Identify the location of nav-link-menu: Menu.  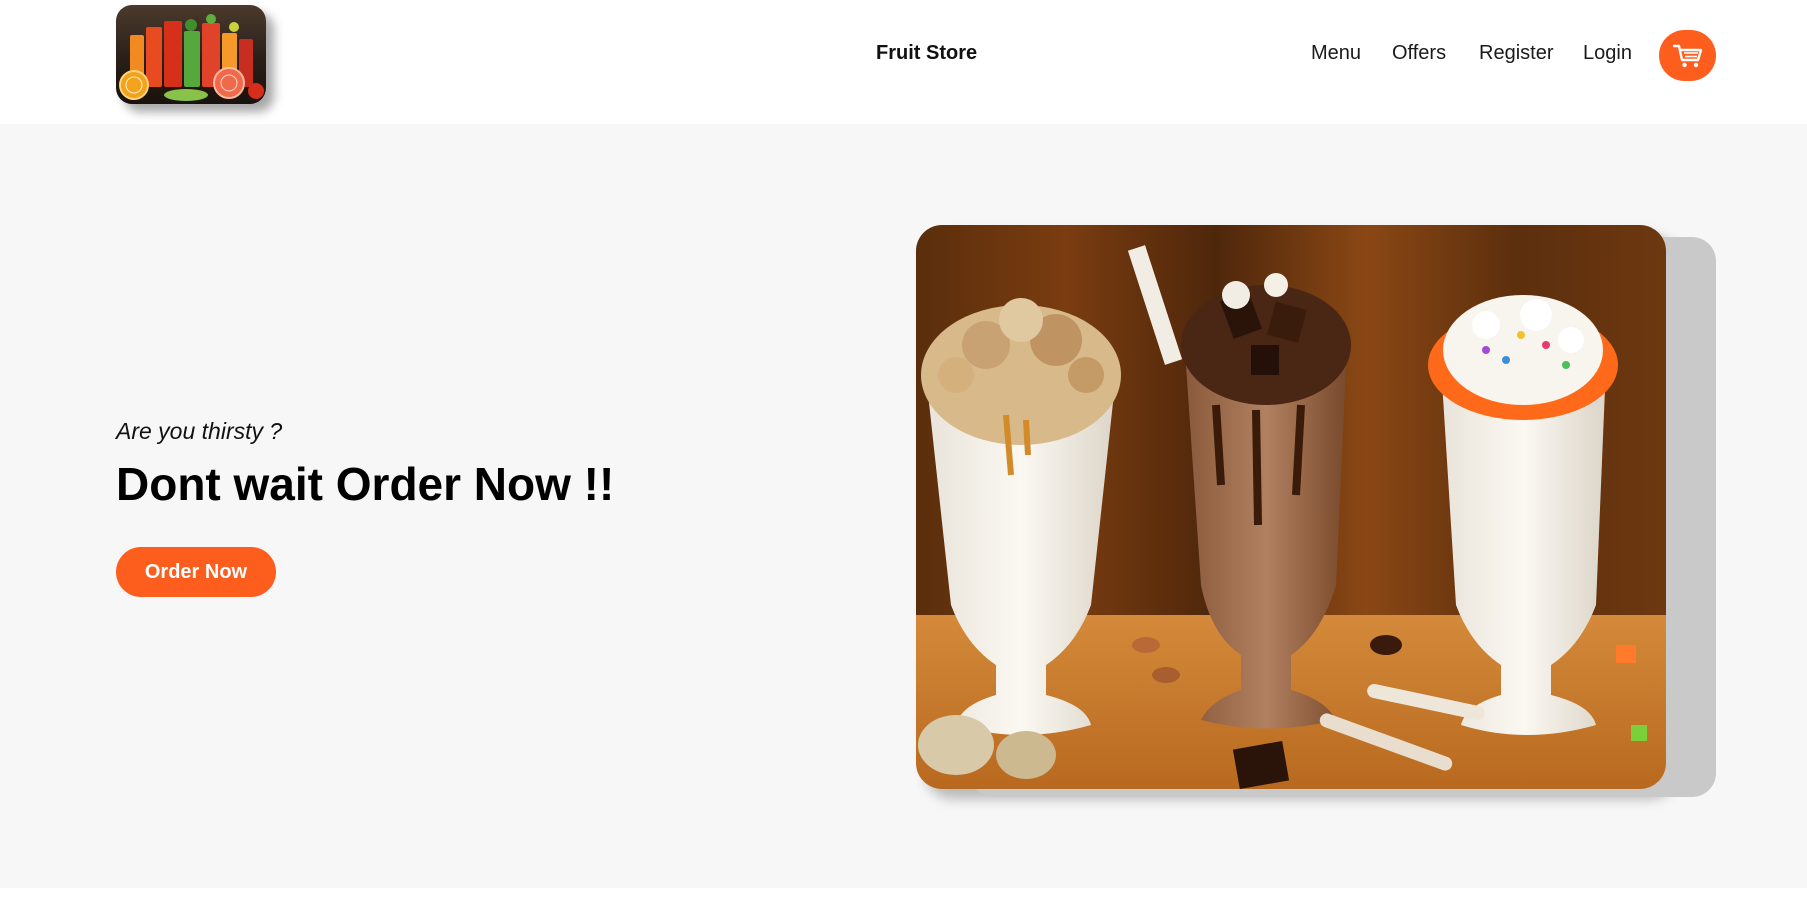
(1336, 53).